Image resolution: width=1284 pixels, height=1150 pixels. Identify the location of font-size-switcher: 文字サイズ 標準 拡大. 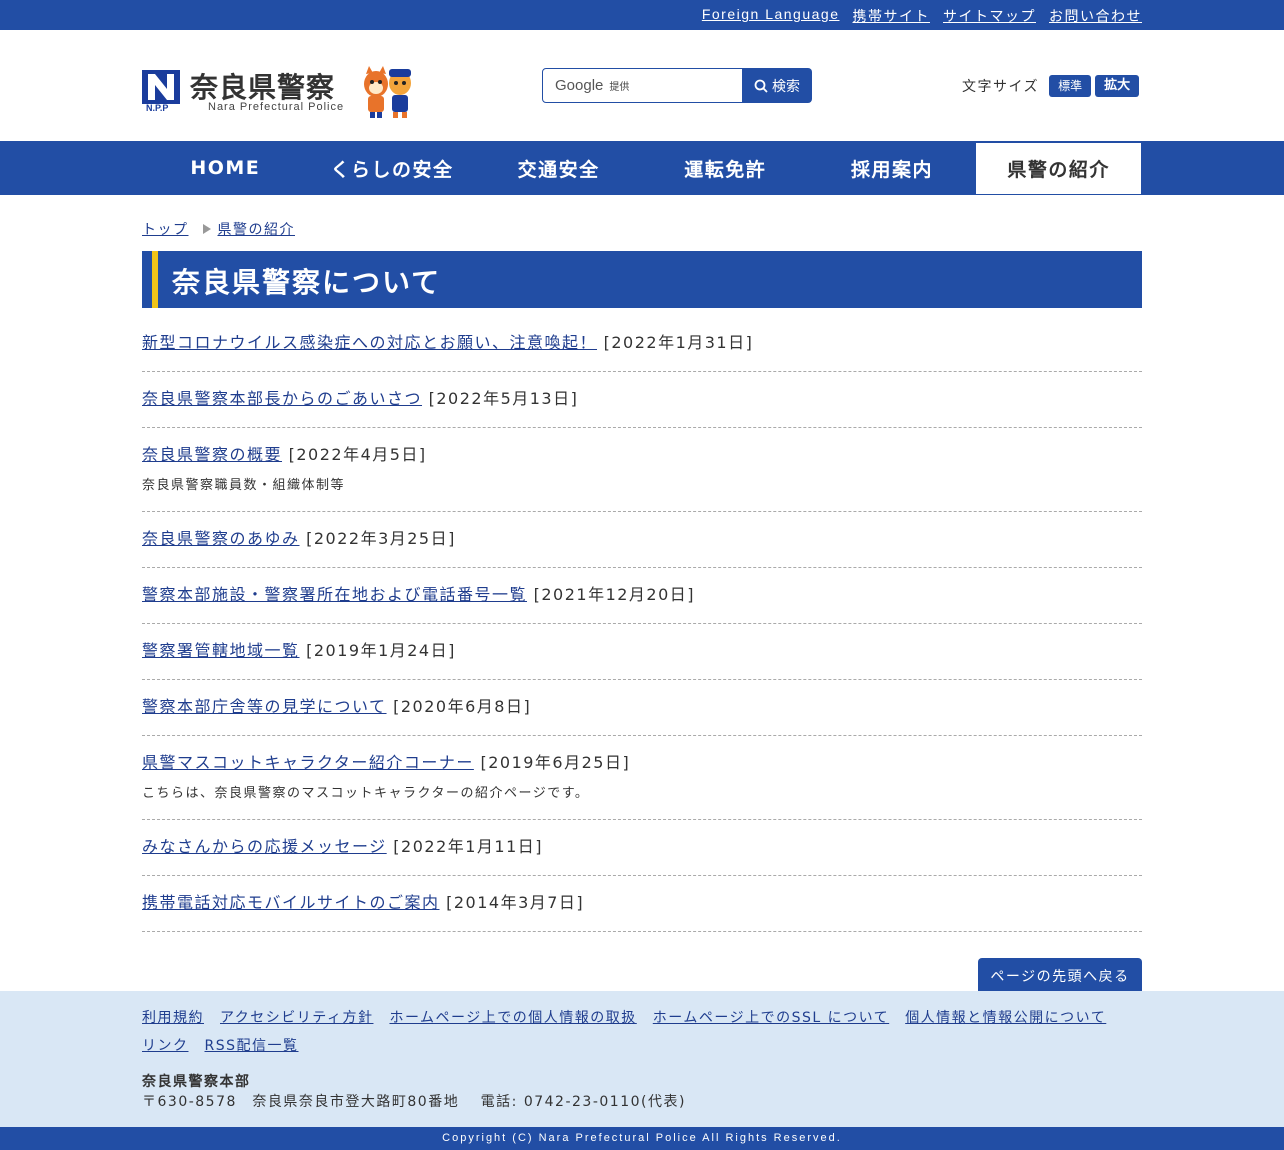
(1052, 86).